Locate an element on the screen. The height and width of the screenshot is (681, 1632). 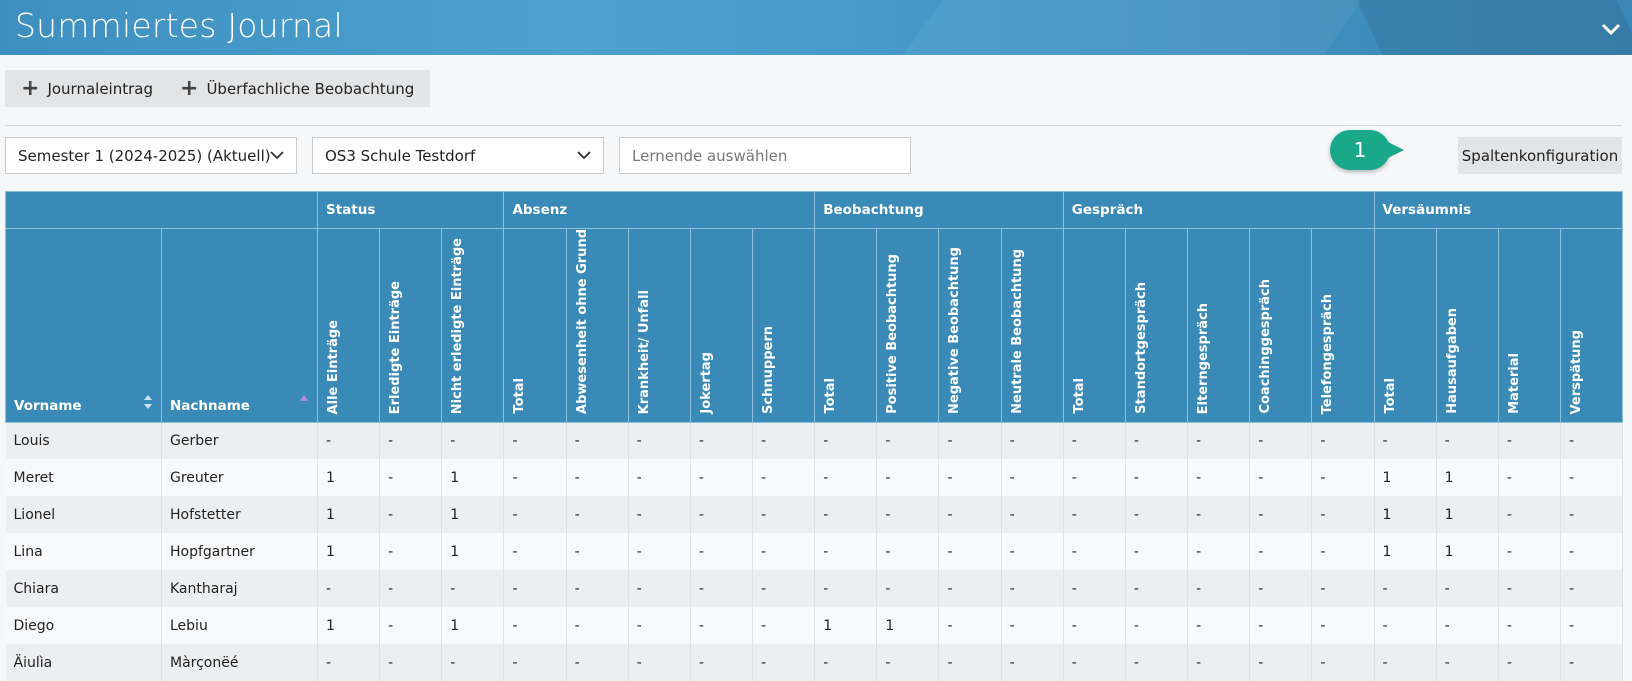
table-row: Lionel Hofstetter 1-1- - - - - - - - - - - - - -1 1- - is located at coordinates (814, 515).